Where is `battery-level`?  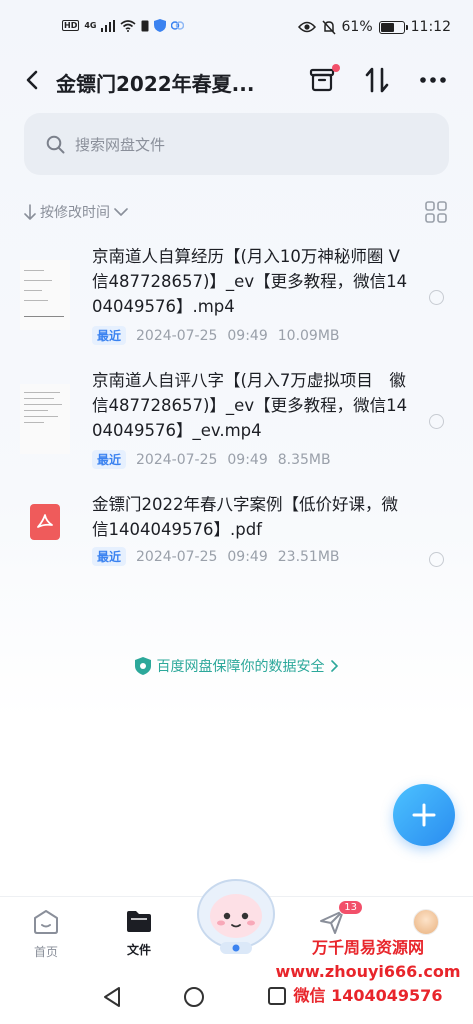 battery-level is located at coordinates (387, 27).